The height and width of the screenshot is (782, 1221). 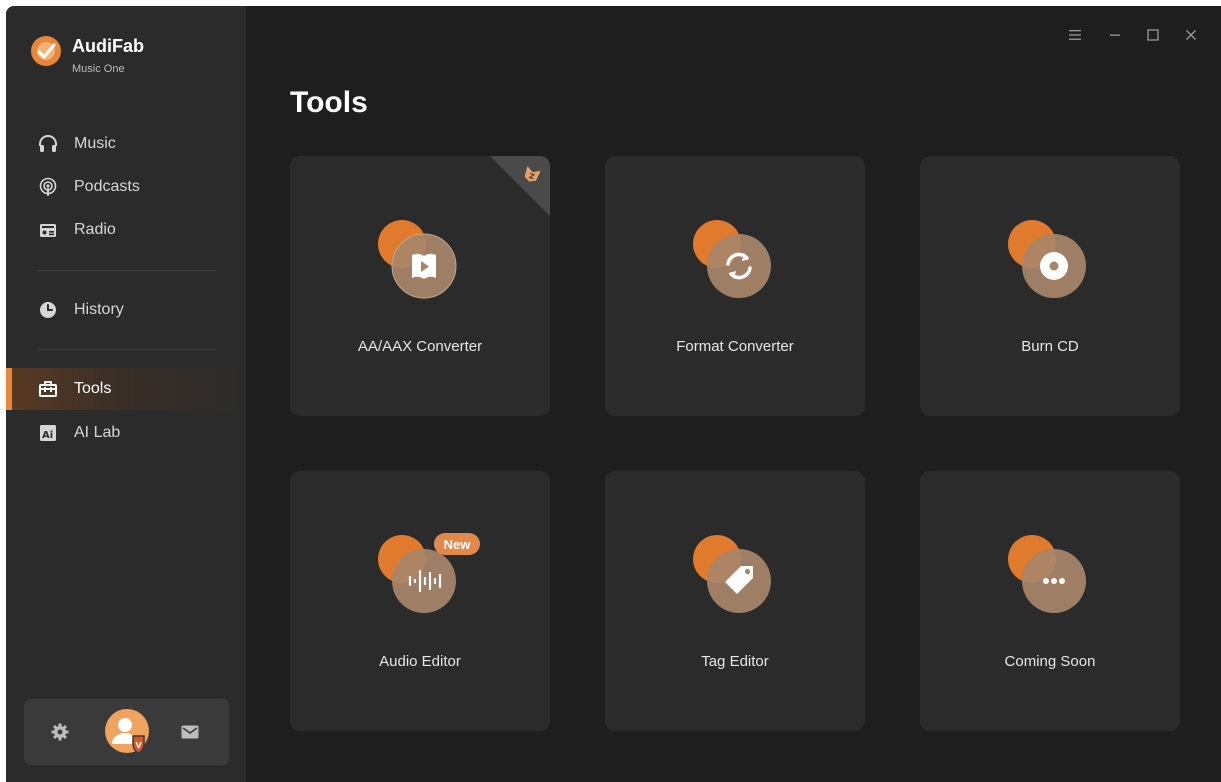 What do you see at coordinates (126, 144) in the screenshot?
I see `sidebar-item-music: Music` at bounding box center [126, 144].